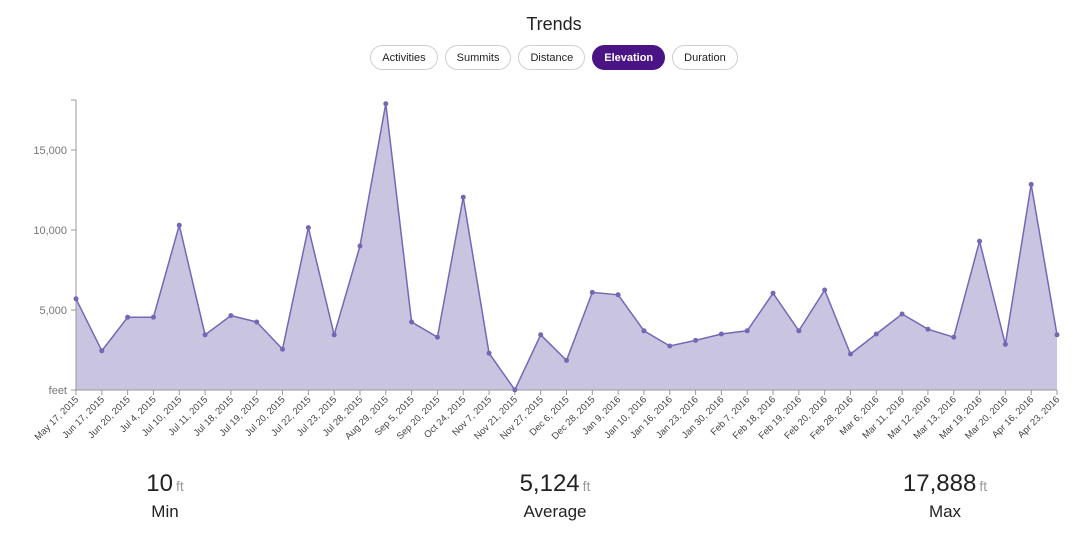 The width and height of the screenshot is (1084, 533). Describe the element at coordinates (58, 391) in the screenshot. I see `y-tick-label: feet` at that location.